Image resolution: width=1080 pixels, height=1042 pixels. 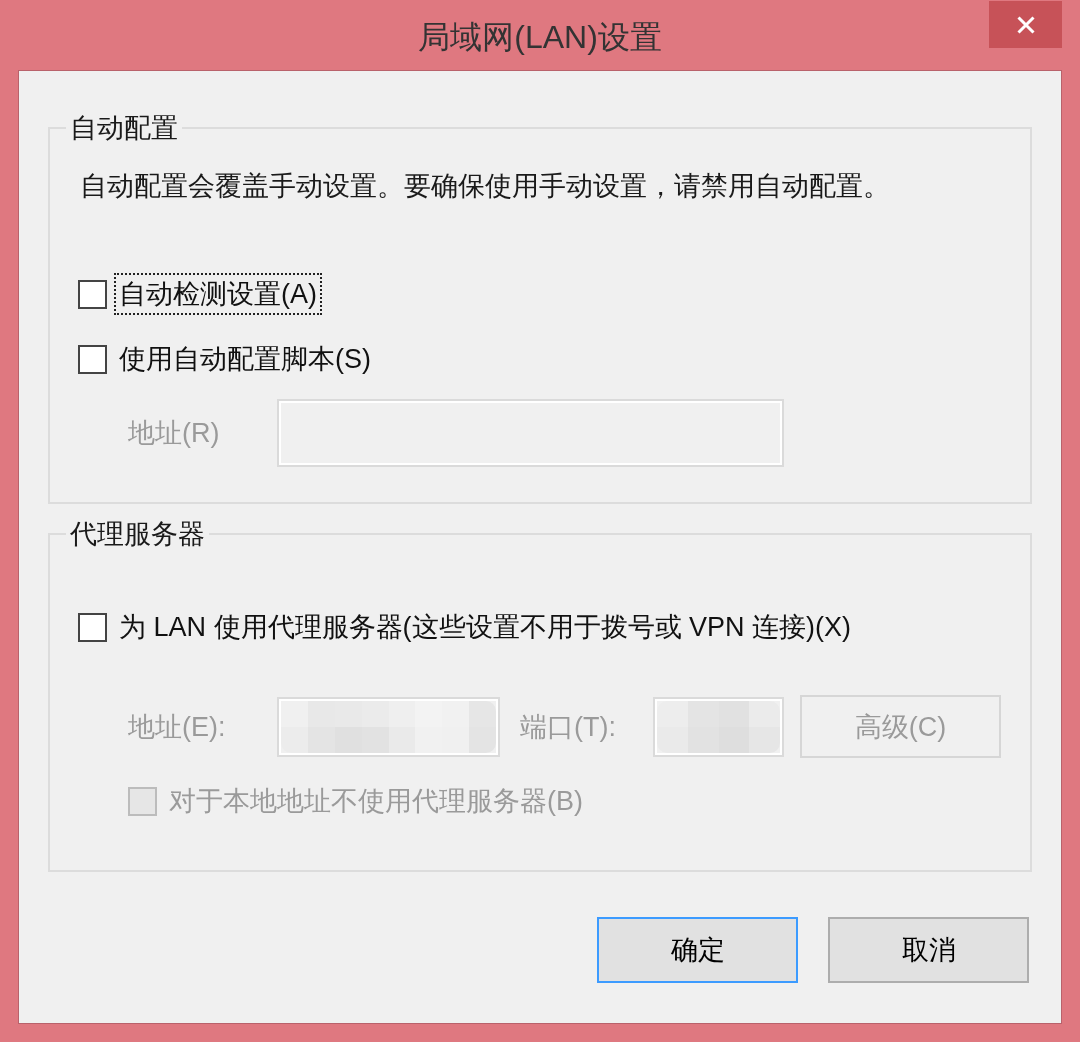 I want to click on checkbox-label: 为 LAN 使用代理服务器(这些设置不用于拨号或 VPN 连接)(X), so click(x=485, y=627).